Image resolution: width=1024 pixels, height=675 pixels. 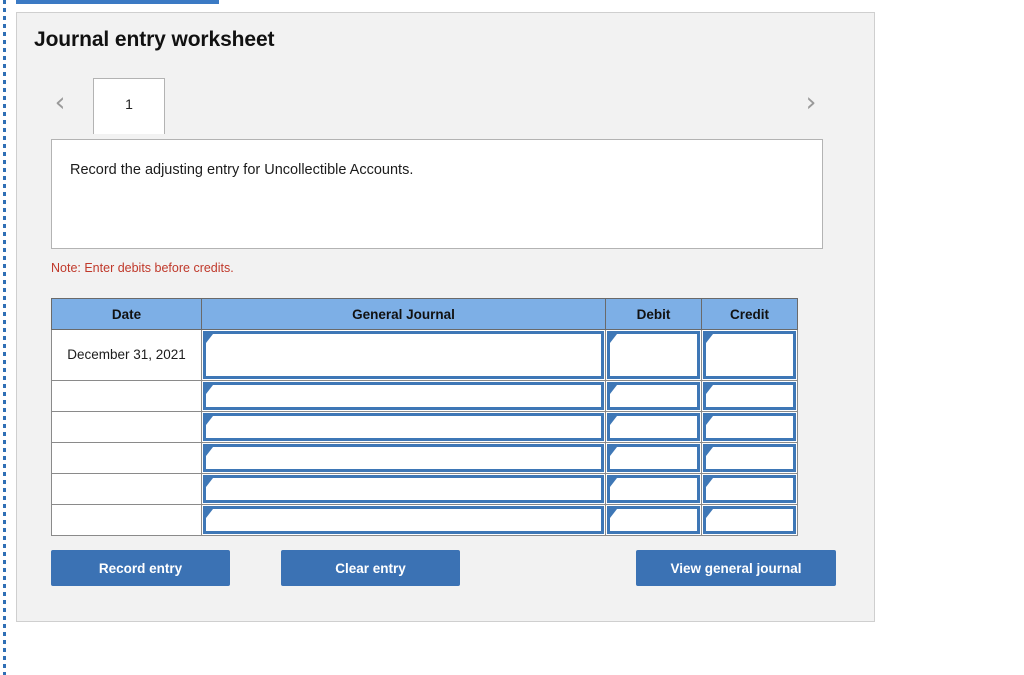 I want to click on left-dotted-rail, so click(x=4, y=337).